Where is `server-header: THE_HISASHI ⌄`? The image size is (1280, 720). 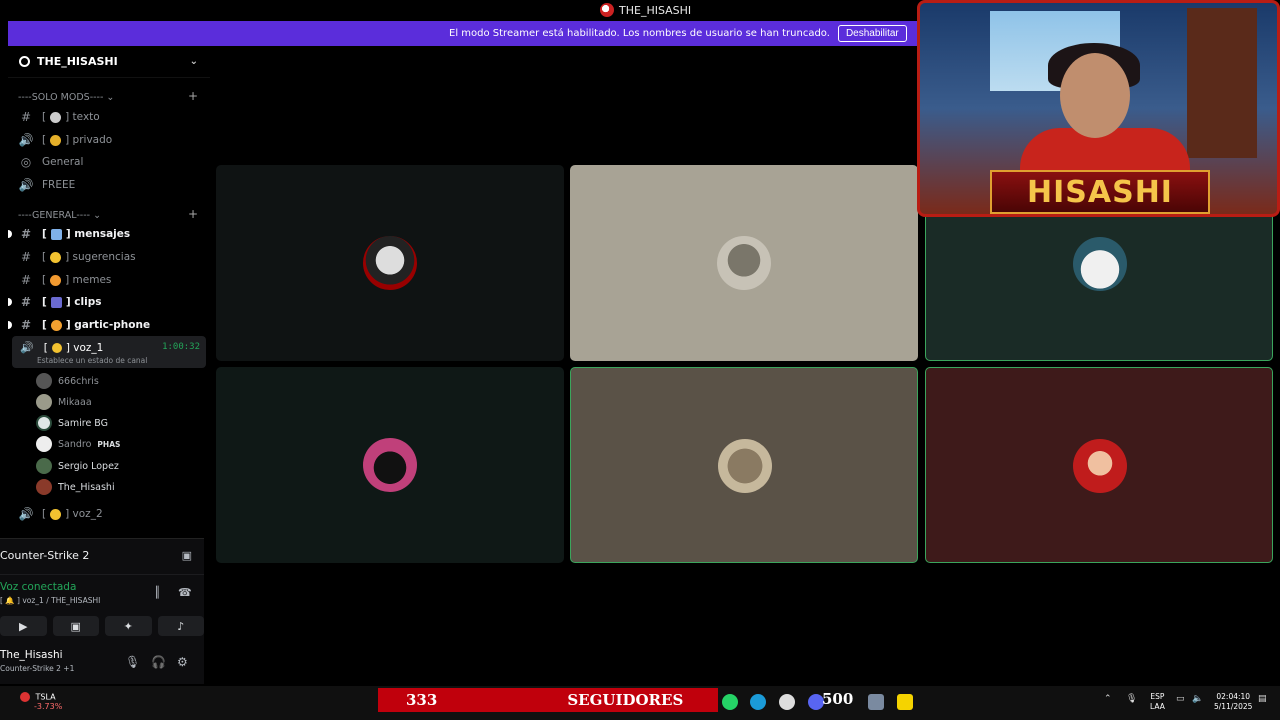 server-header: THE_HISASHI ⌄ is located at coordinates (109, 62).